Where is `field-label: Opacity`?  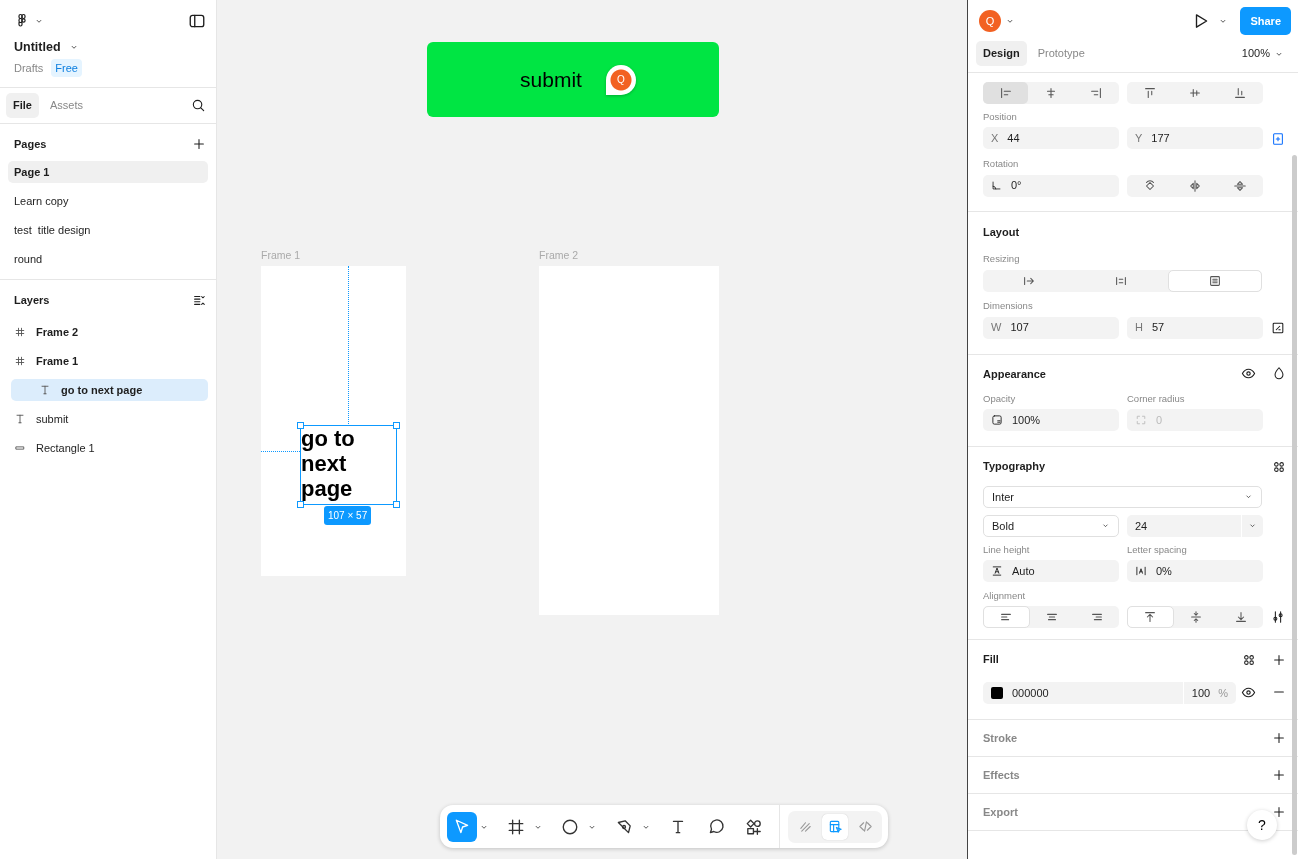 field-label: Opacity is located at coordinates (1000, 399).